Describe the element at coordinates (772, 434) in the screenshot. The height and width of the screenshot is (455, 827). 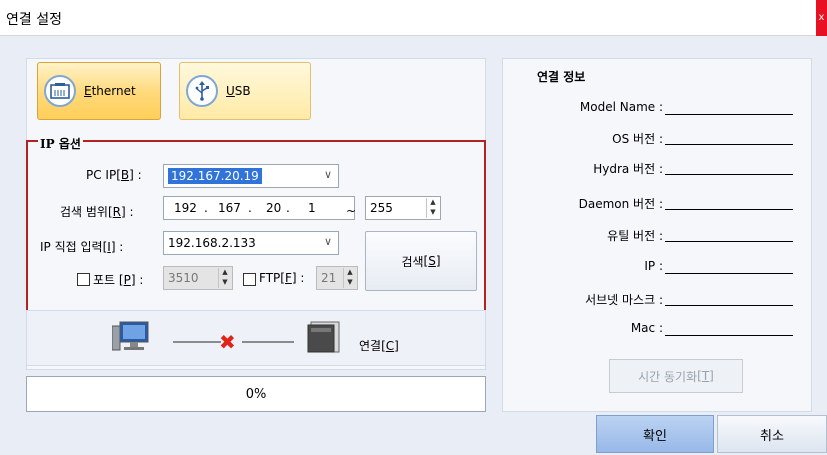
I see `cancel-button: 취소` at that location.